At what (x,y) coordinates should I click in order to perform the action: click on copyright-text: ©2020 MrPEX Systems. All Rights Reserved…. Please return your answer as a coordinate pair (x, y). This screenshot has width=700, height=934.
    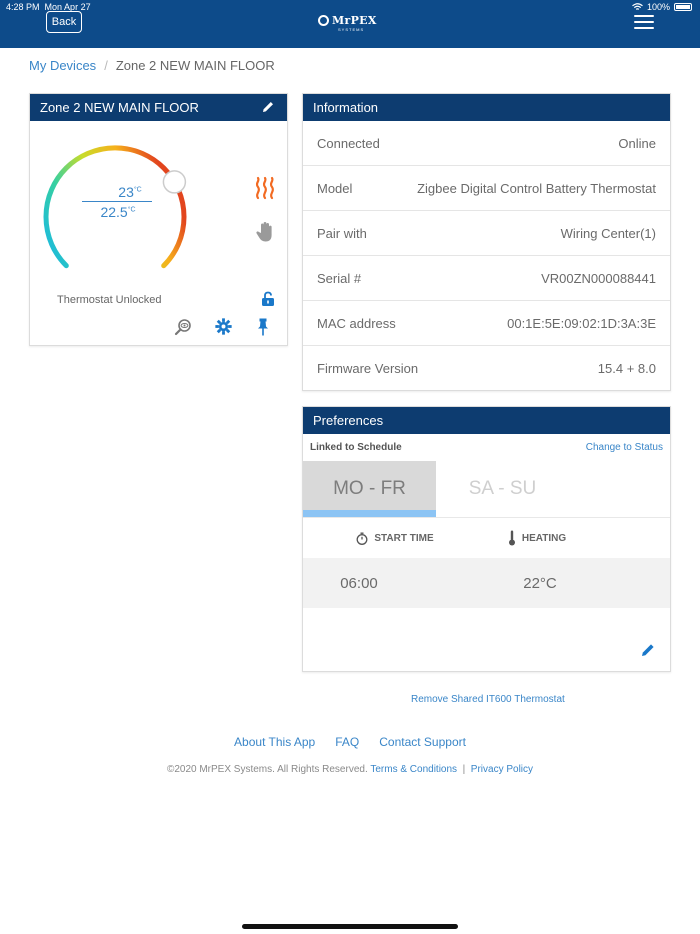
    Looking at the image, I should click on (267, 769).